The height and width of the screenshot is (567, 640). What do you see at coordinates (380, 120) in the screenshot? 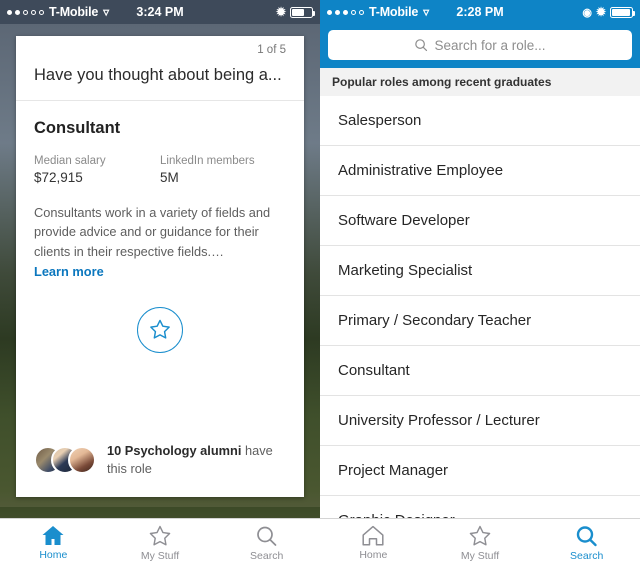
I see `role-label: Salesperson` at bounding box center [380, 120].